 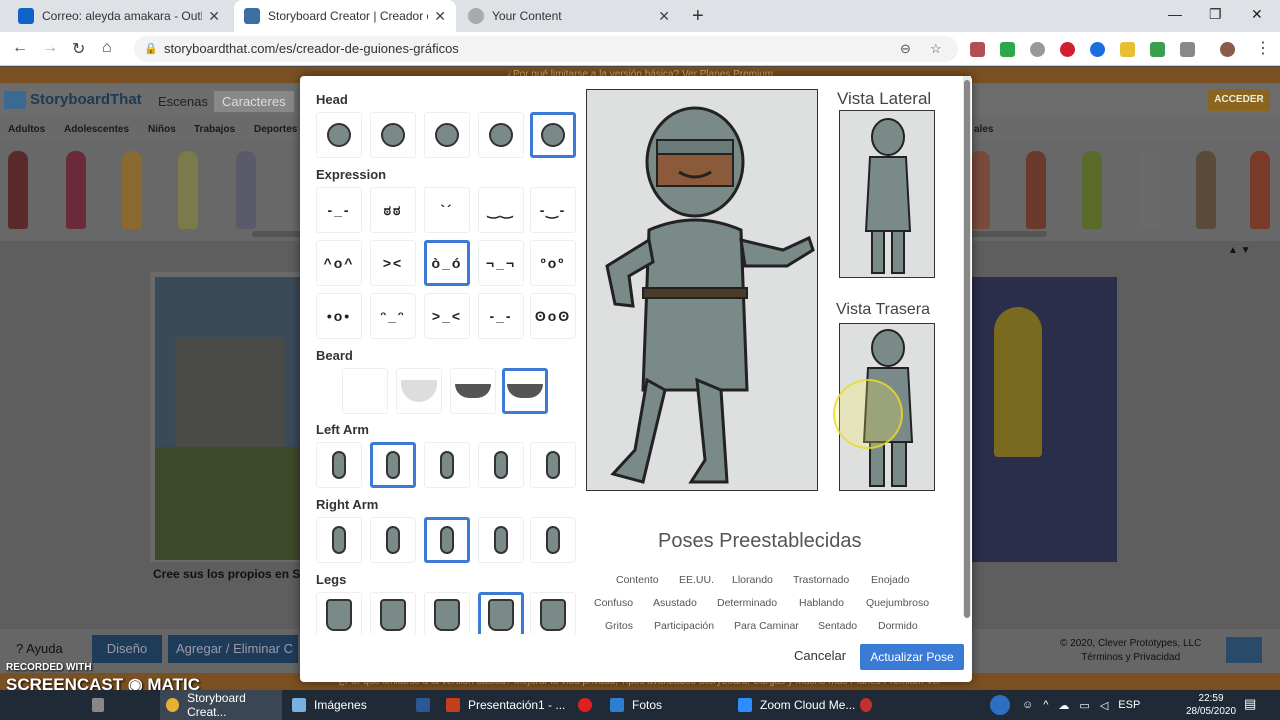 What do you see at coordinates (667, 705) in the screenshot?
I see `taskbar-fotos: Fotos` at bounding box center [667, 705].